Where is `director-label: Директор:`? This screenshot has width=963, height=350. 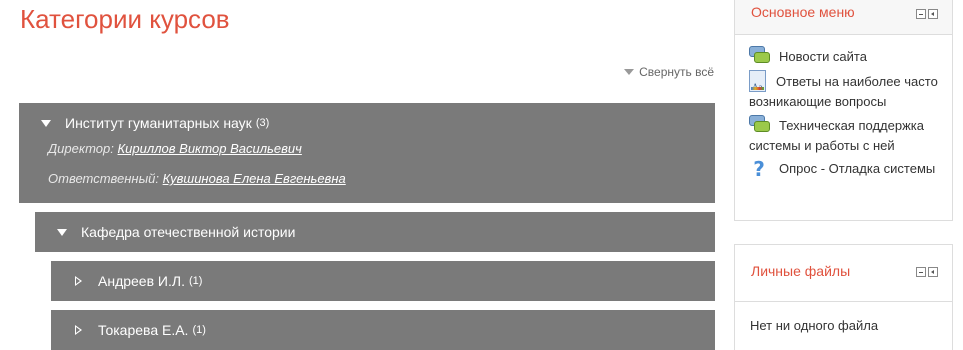 director-label: Директор: is located at coordinates (81, 148).